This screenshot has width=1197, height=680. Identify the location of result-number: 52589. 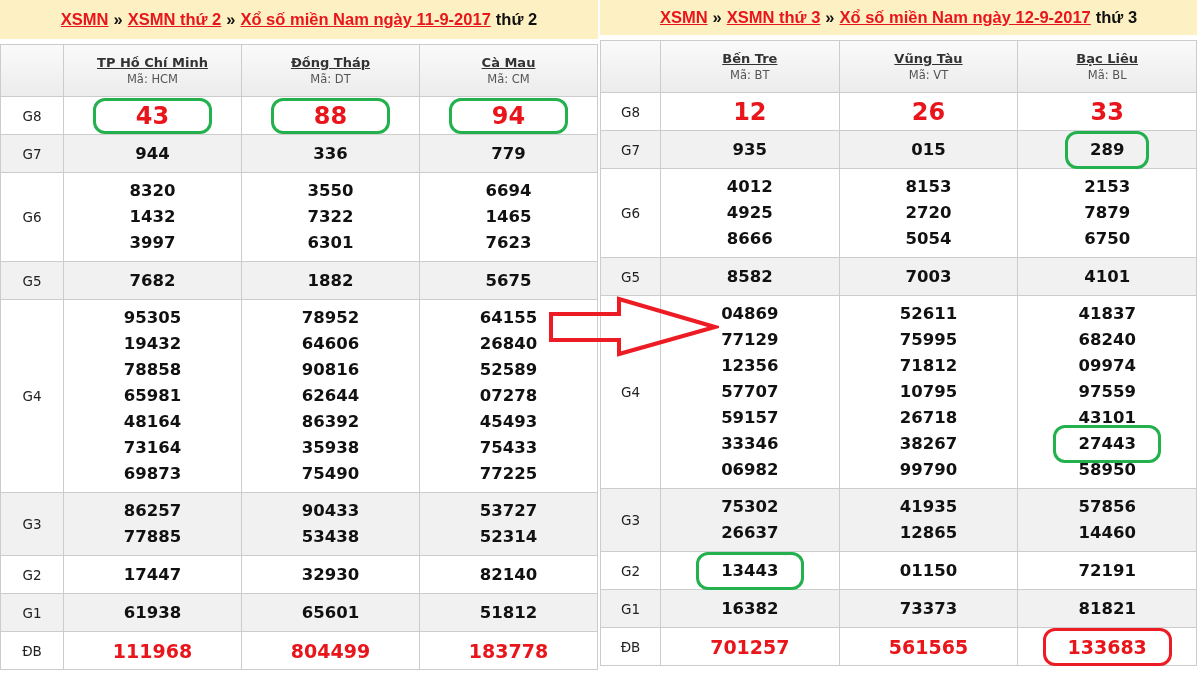
(508, 370).